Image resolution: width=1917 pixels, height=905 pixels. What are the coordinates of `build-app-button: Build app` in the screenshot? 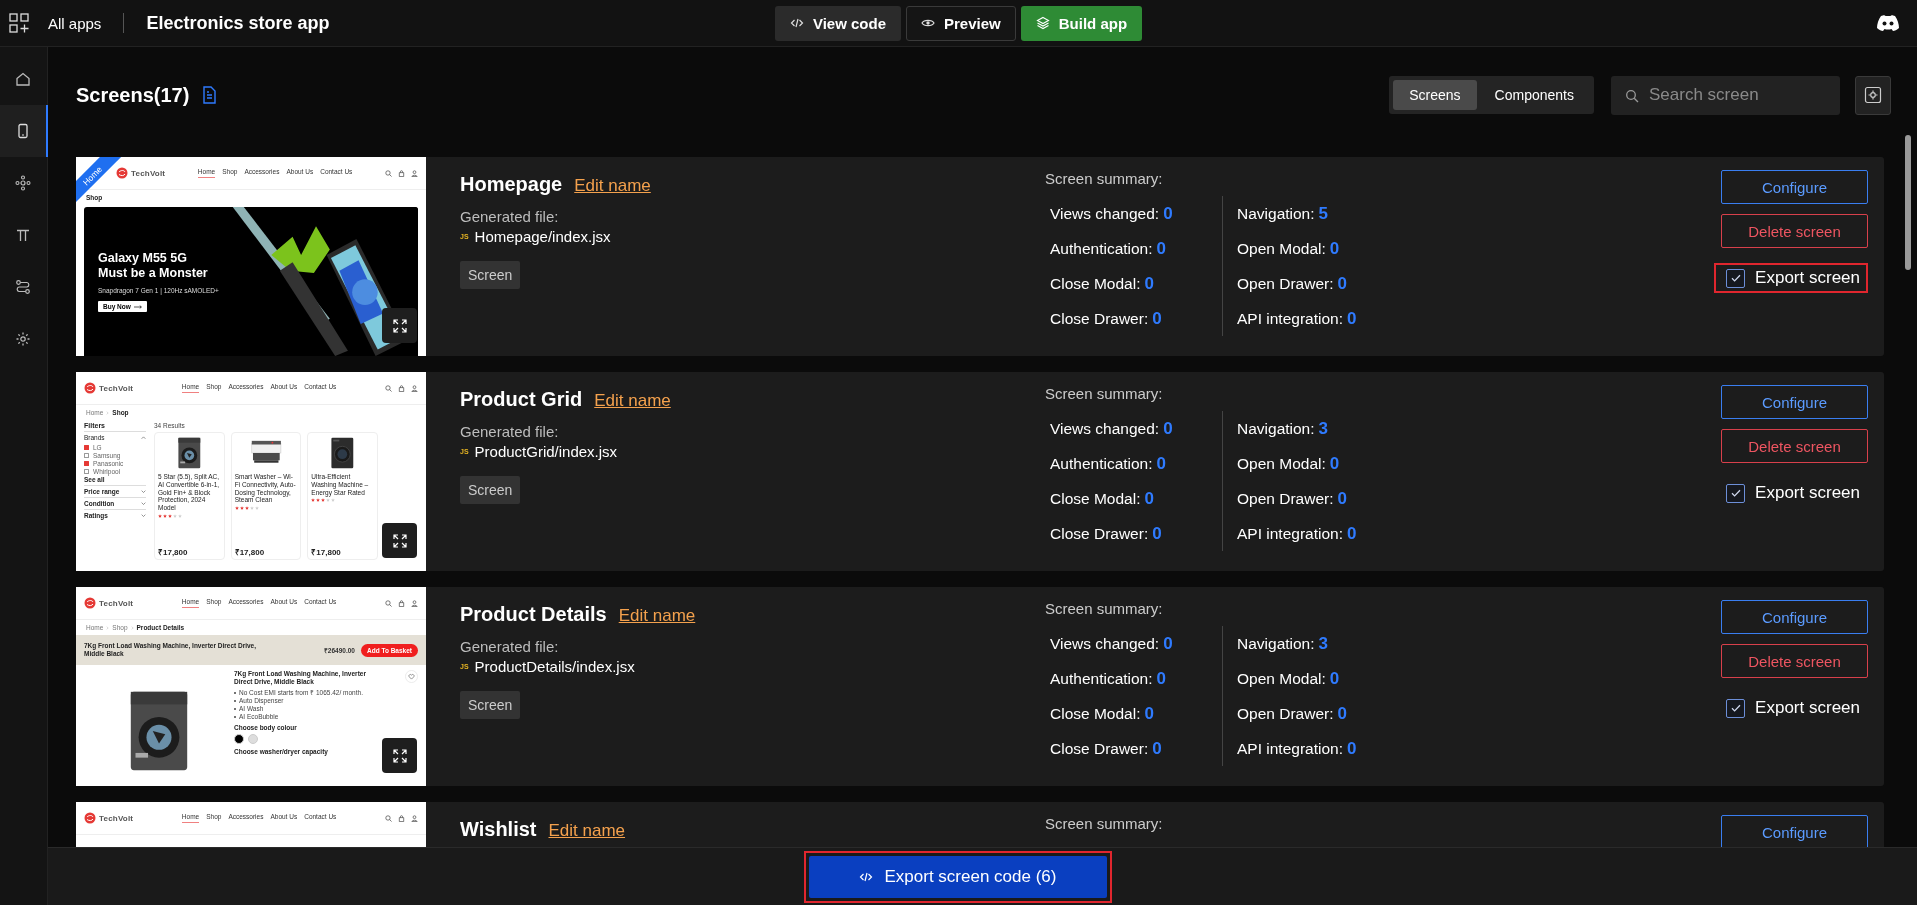 It's located at (1081, 23).